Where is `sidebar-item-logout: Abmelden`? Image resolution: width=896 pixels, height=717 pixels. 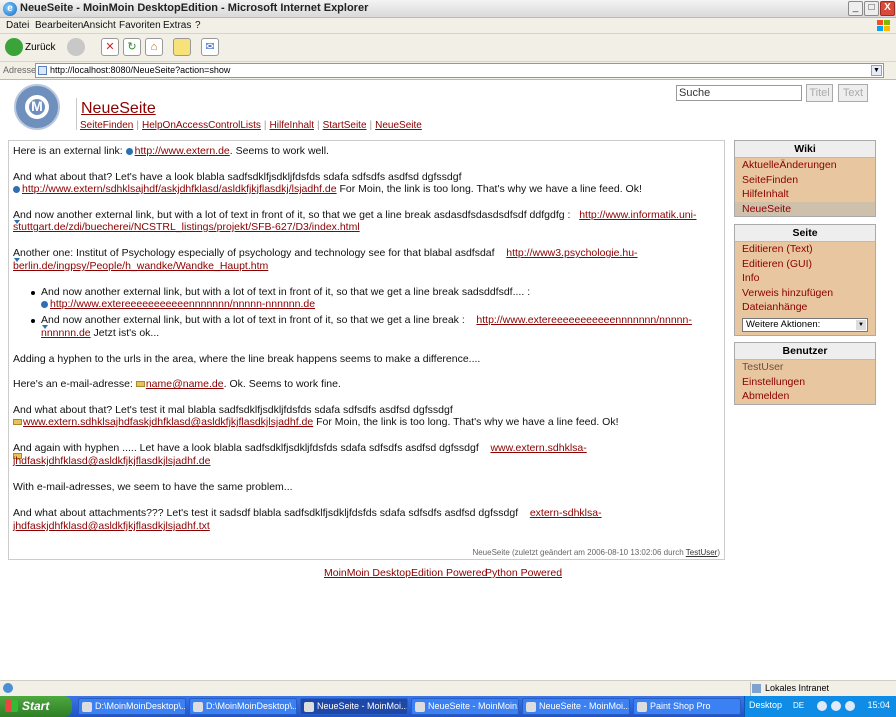 sidebar-item-logout: Abmelden is located at coordinates (805, 396).